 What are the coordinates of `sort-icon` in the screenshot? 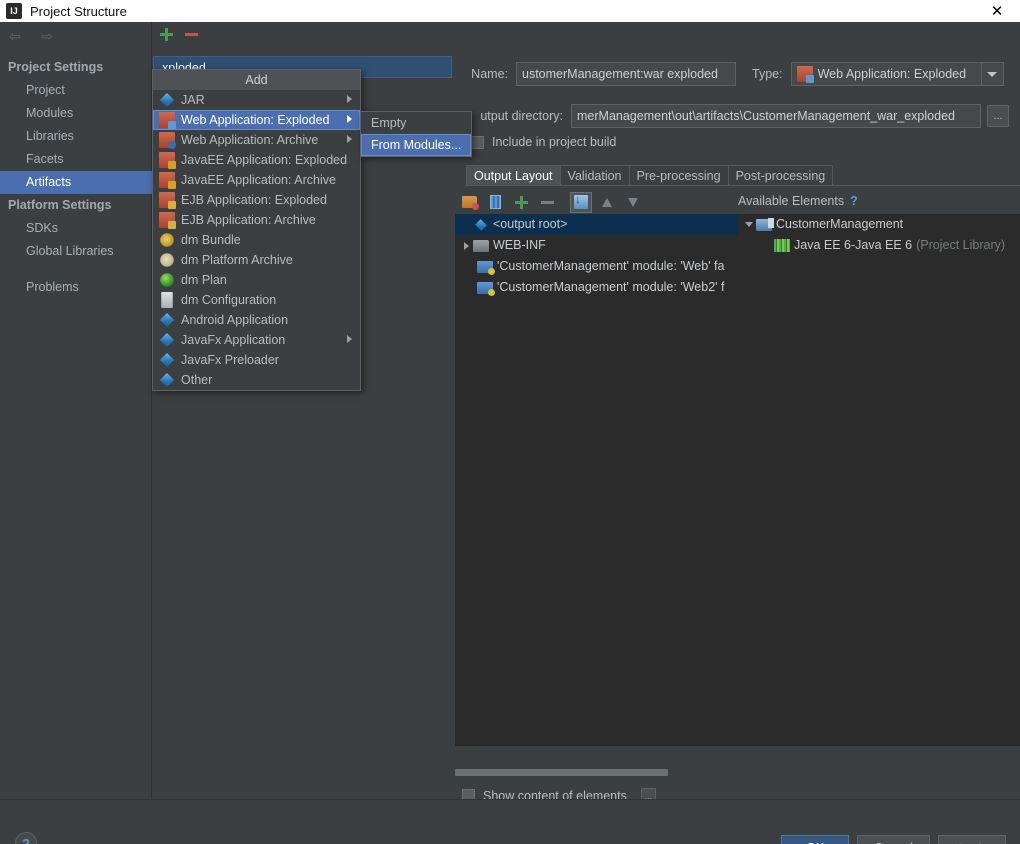 It's located at (581, 202).